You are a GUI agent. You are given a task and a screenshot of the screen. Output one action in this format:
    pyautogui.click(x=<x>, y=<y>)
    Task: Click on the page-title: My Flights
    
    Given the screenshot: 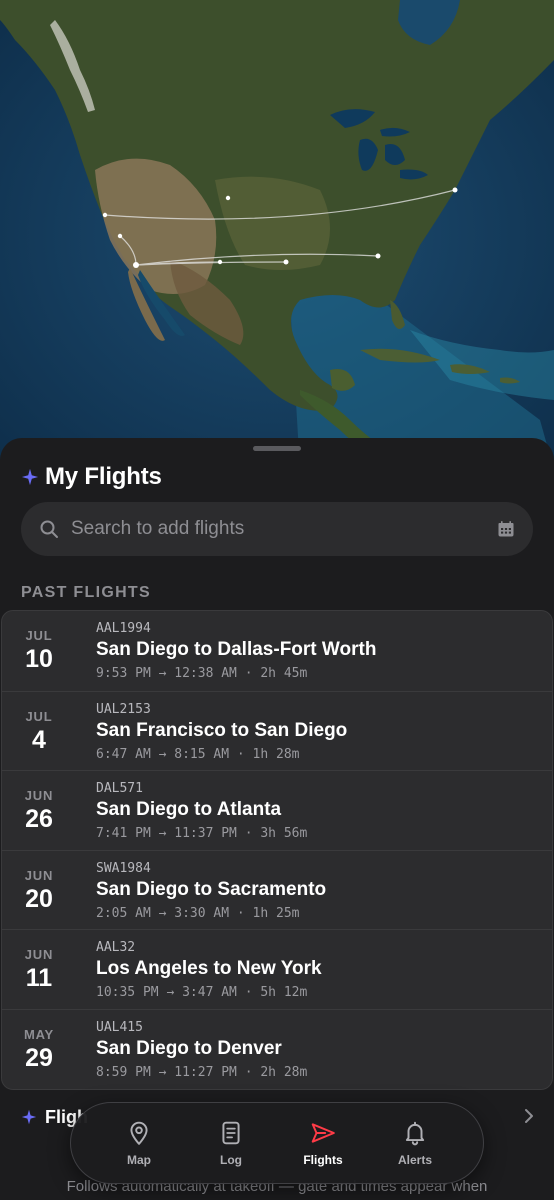 What is the action you would take?
    pyautogui.click(x=103, y=476)
    